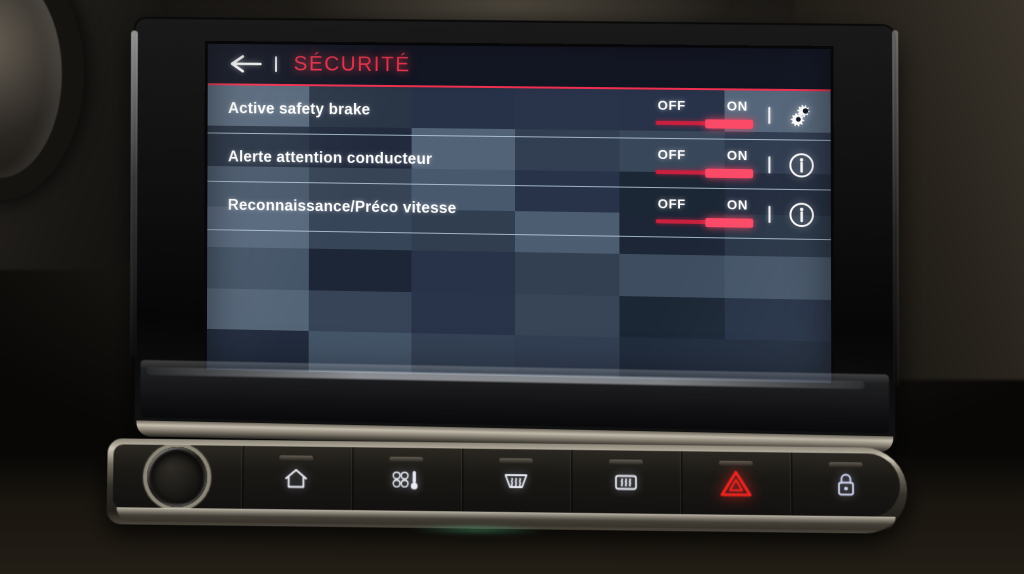 The width and height of the screenshot is (1024, 574). I want to click on home-icon, so click(296, 480).